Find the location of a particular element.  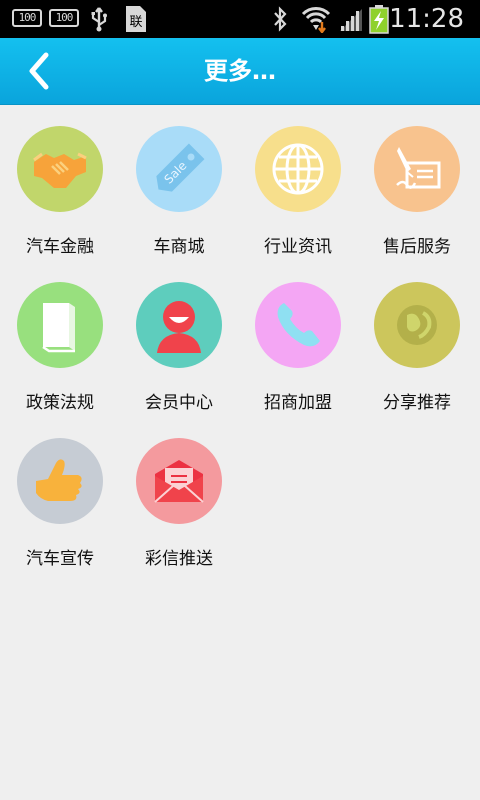

grid-item-label: 招商加盟 is located at coordinates (298, 403).